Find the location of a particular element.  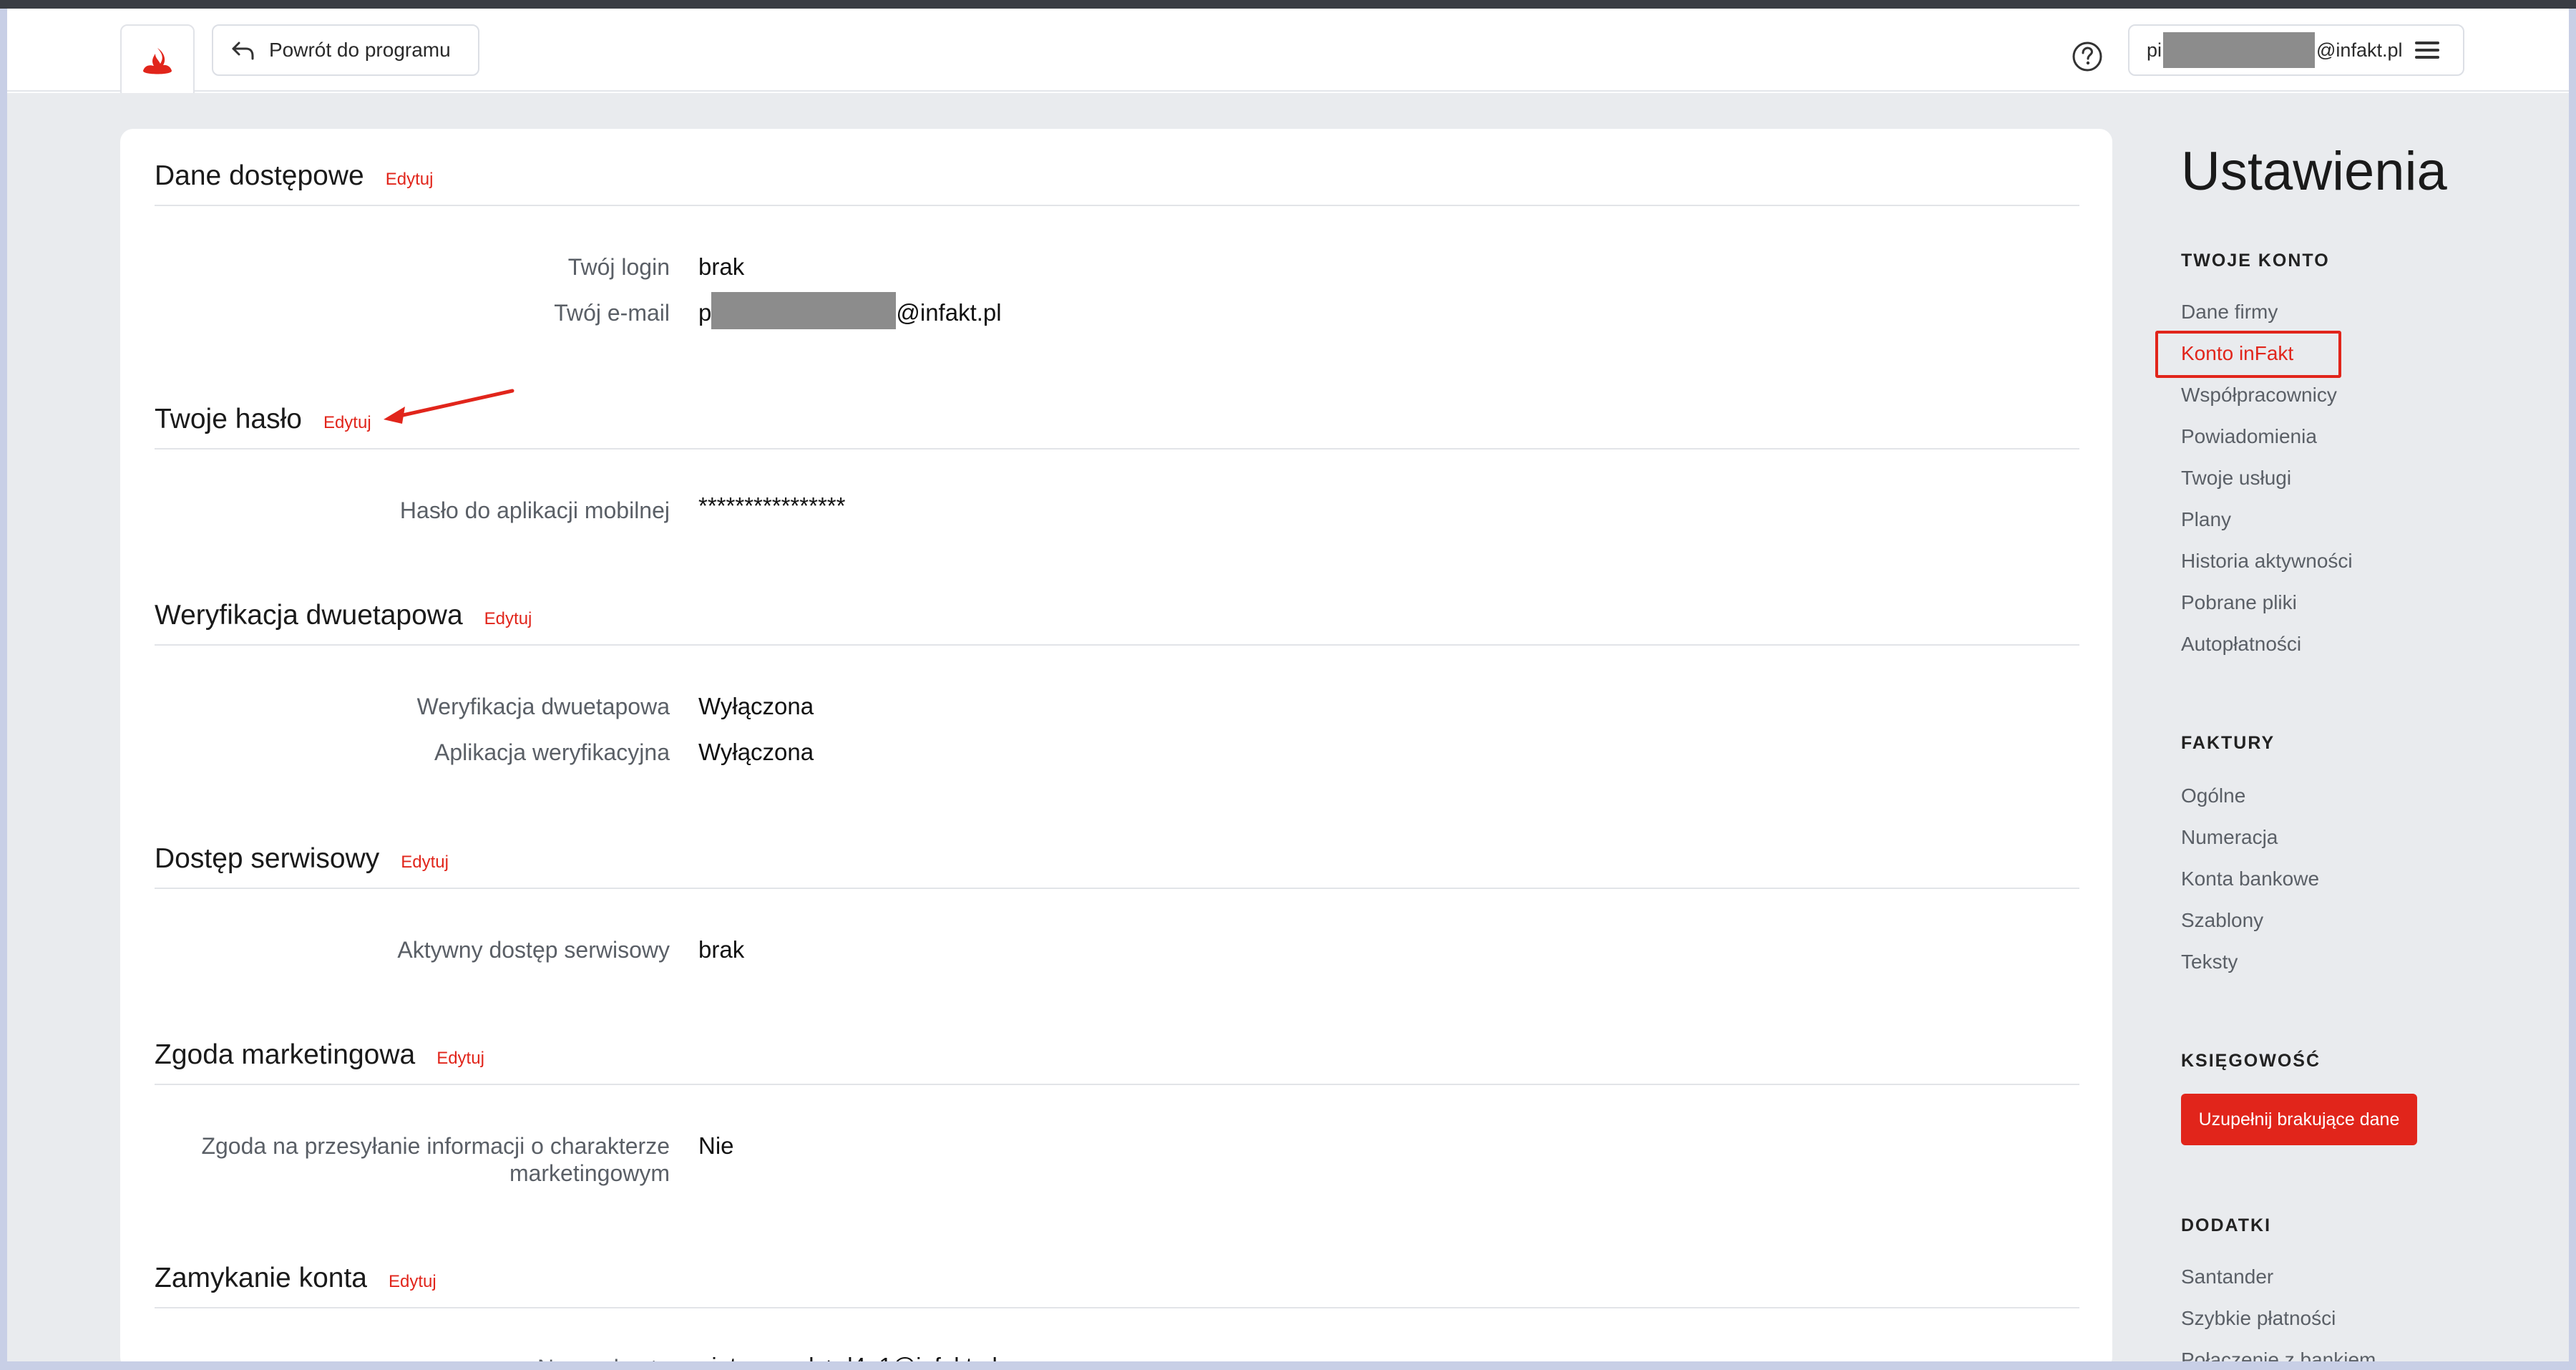

sidebar-item-historia: Historia aktywności is located at coordinates (2267, 561).